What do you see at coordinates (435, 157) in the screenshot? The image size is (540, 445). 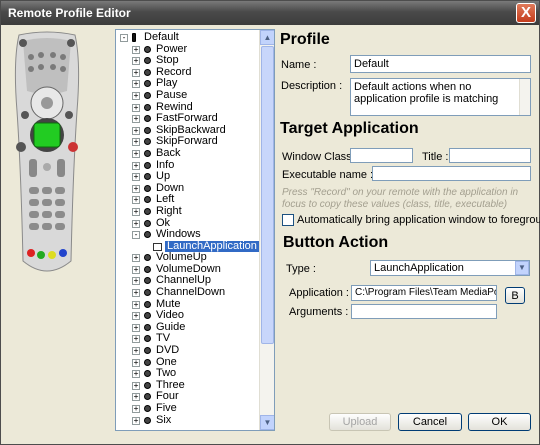 I see `title-label: Title :` at bounding box center [435, 157].